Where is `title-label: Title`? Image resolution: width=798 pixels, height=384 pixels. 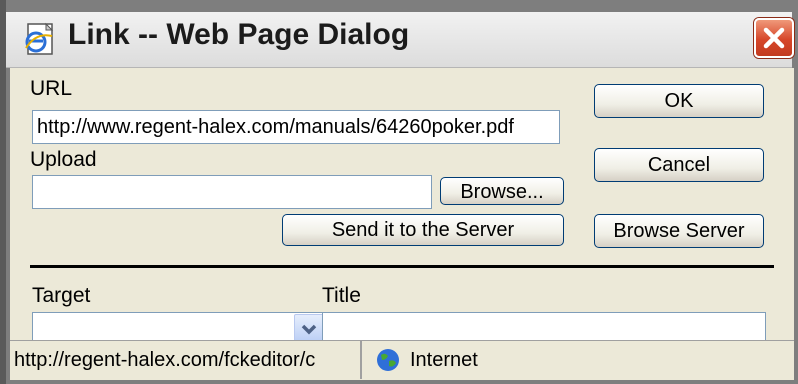 title-label: Title is located at coordinates (341, 295).